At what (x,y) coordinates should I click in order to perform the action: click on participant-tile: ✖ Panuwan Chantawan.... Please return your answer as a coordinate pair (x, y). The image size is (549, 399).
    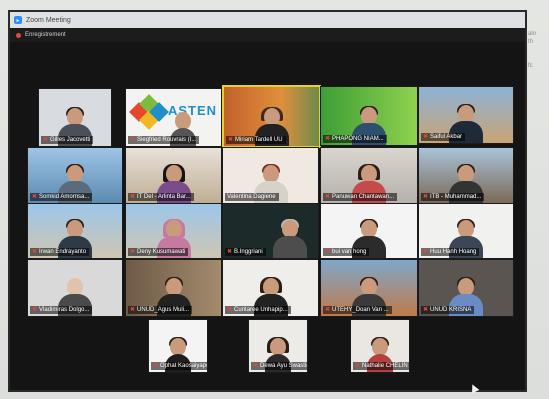
    Looking at the image, I should click on (369, 175).